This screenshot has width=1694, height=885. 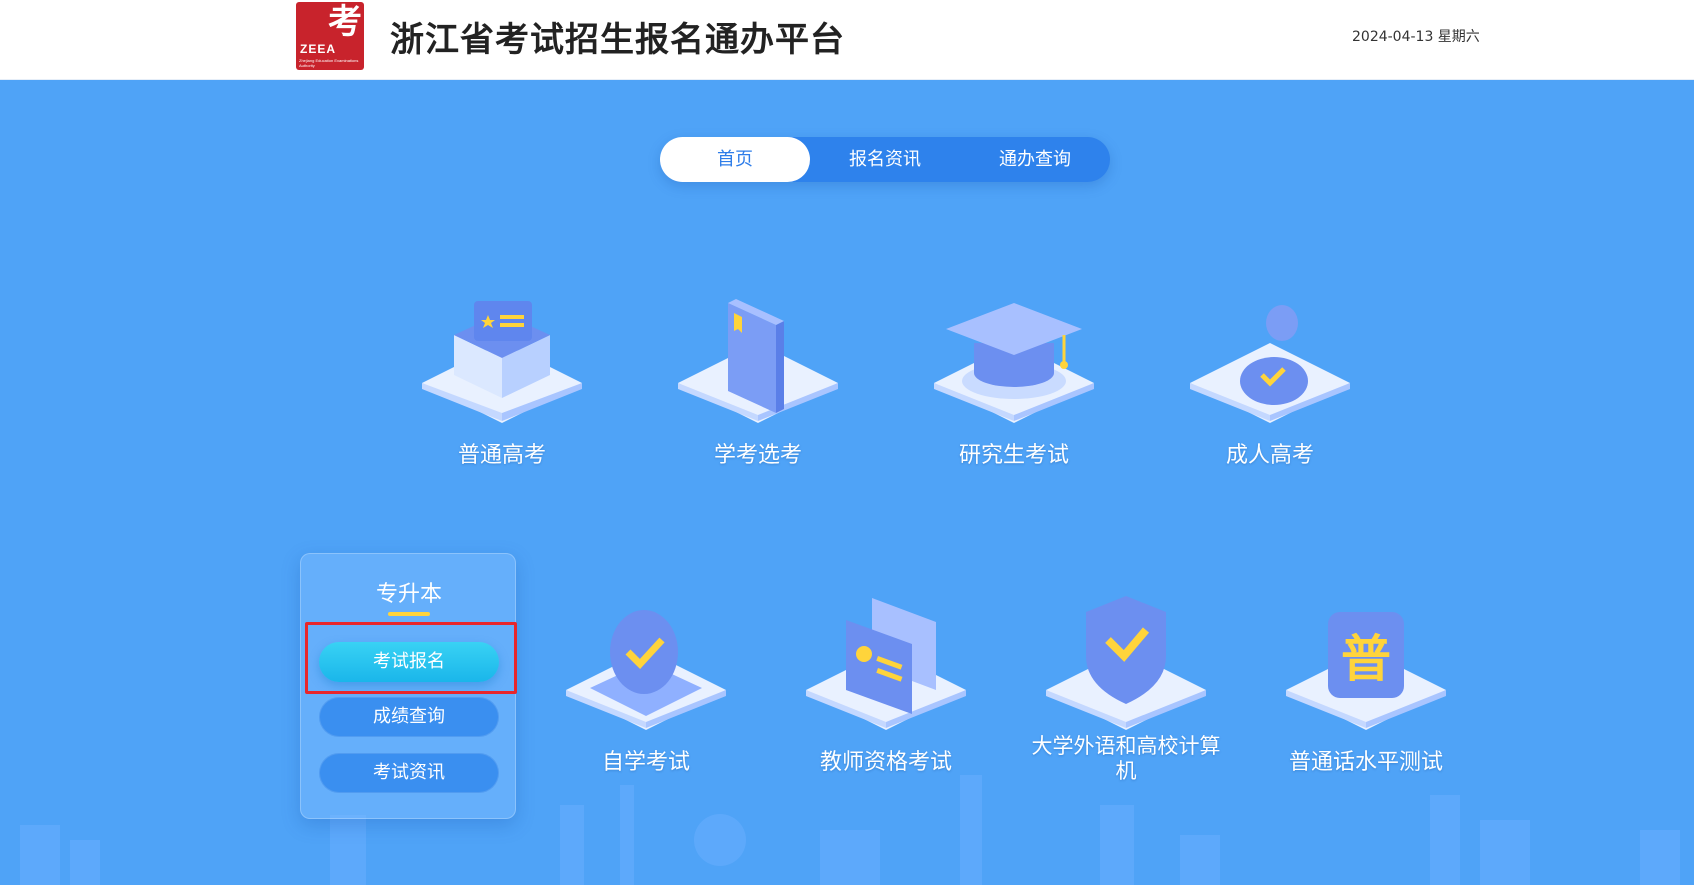 I want to click on main-nav: 首页 报名资讯 通办查询, so click(x=885, y=159).